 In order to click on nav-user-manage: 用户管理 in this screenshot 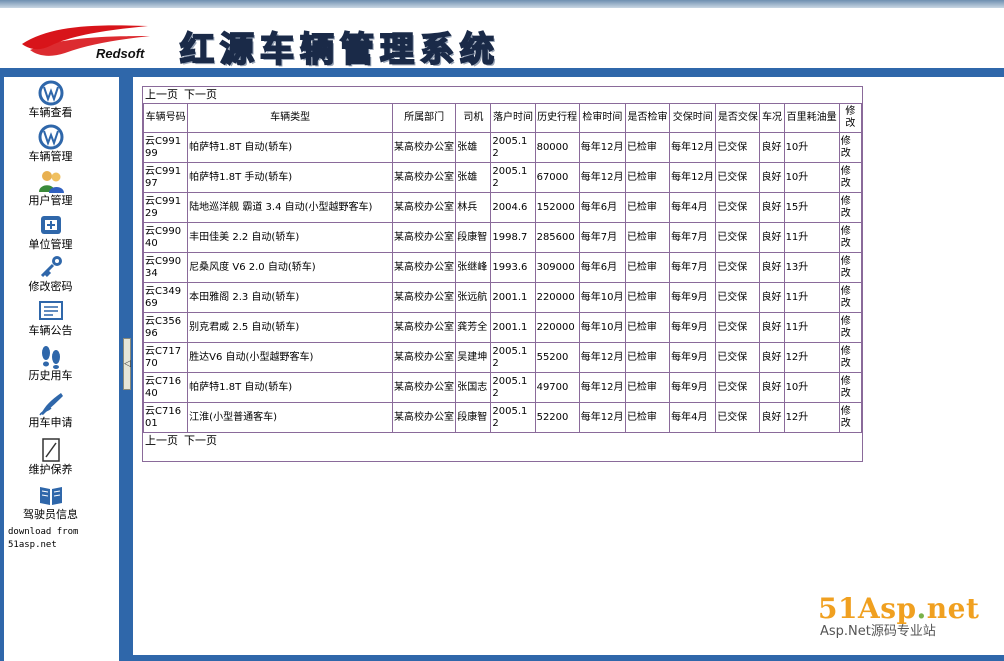, I will do `click(50, 187)`.